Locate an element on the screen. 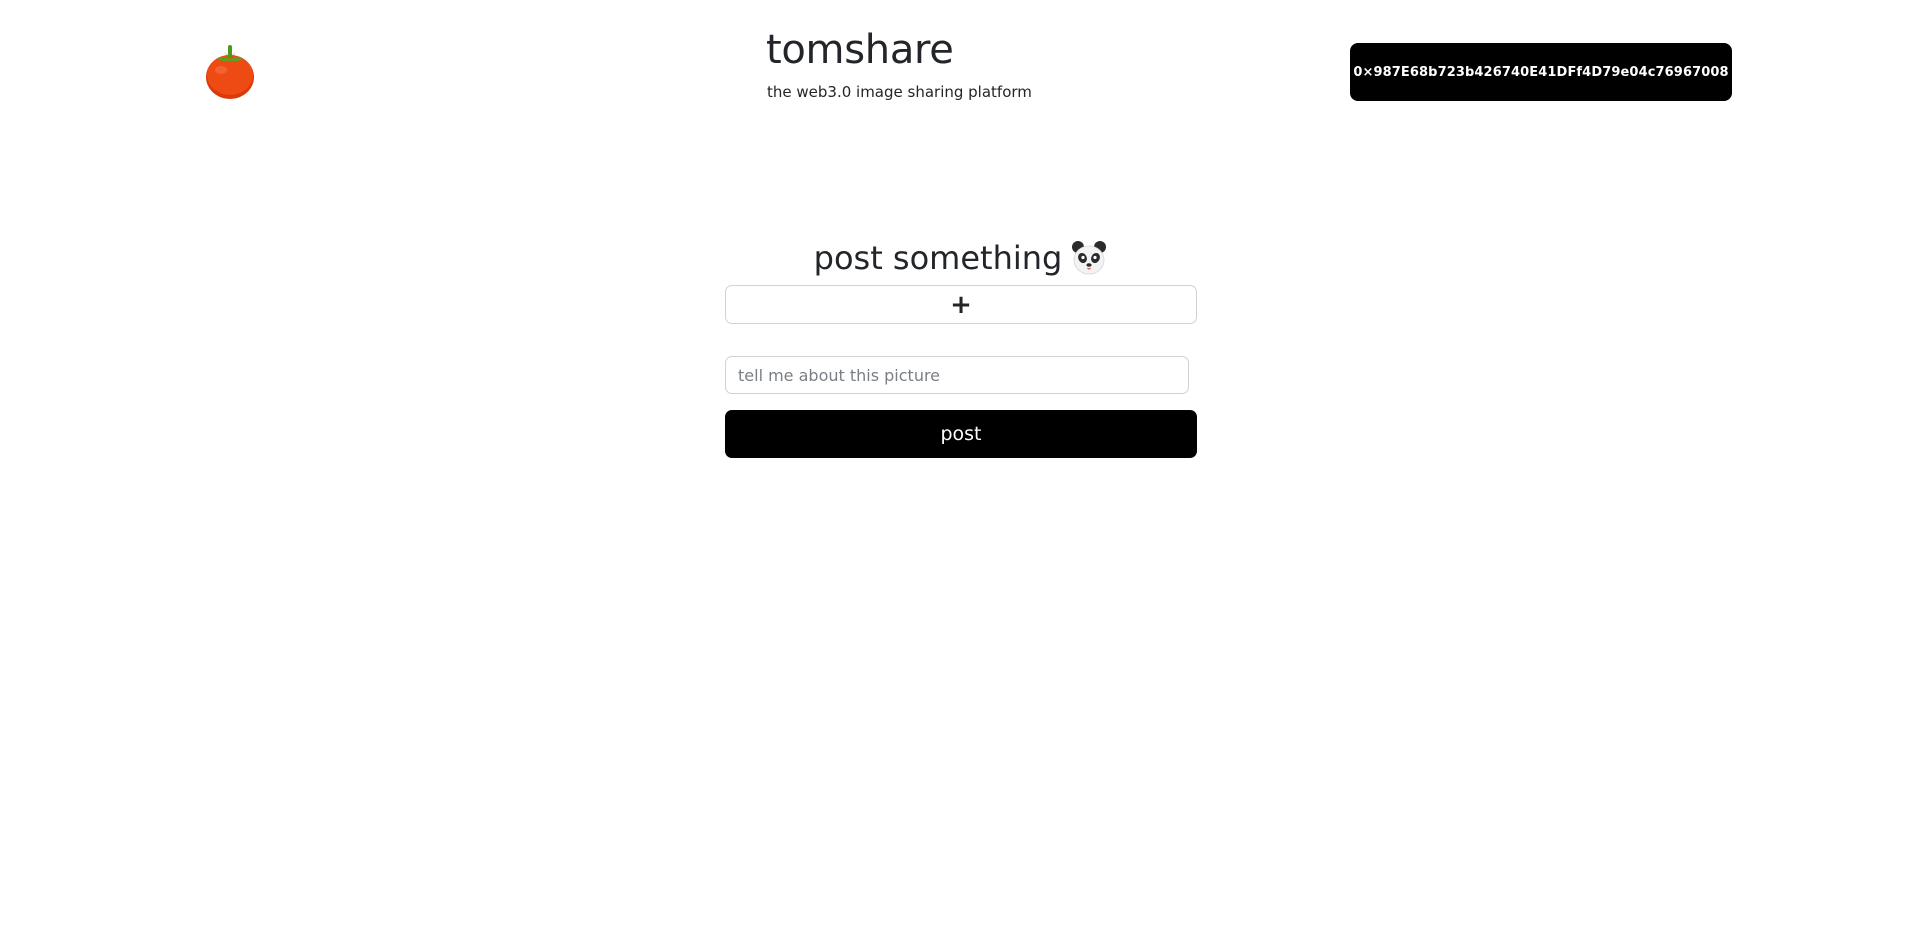 The image size is (1917, 930). panda-icon is located at coordinates (1089, 258).